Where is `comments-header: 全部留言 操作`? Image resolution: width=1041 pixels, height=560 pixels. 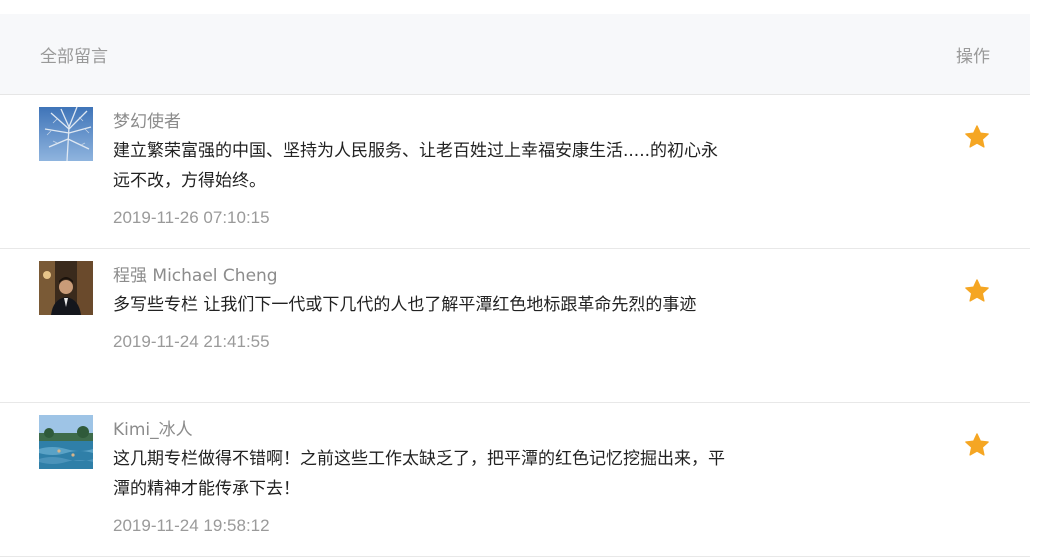 comments-header: 全部留言 操作 is located at coordinates (515, 54).